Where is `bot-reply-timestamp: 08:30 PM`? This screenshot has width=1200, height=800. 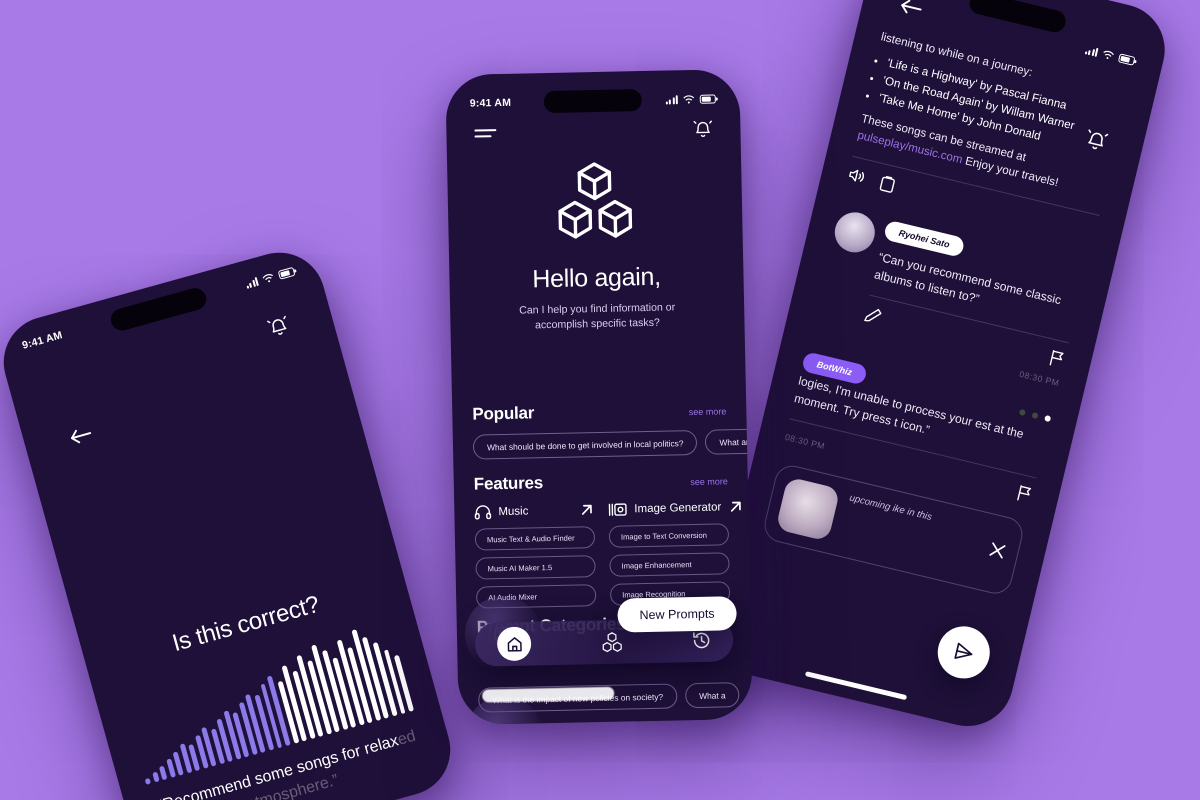 bot-reply-timestamp: 08:30 PM is located at coordinates (805, 441).